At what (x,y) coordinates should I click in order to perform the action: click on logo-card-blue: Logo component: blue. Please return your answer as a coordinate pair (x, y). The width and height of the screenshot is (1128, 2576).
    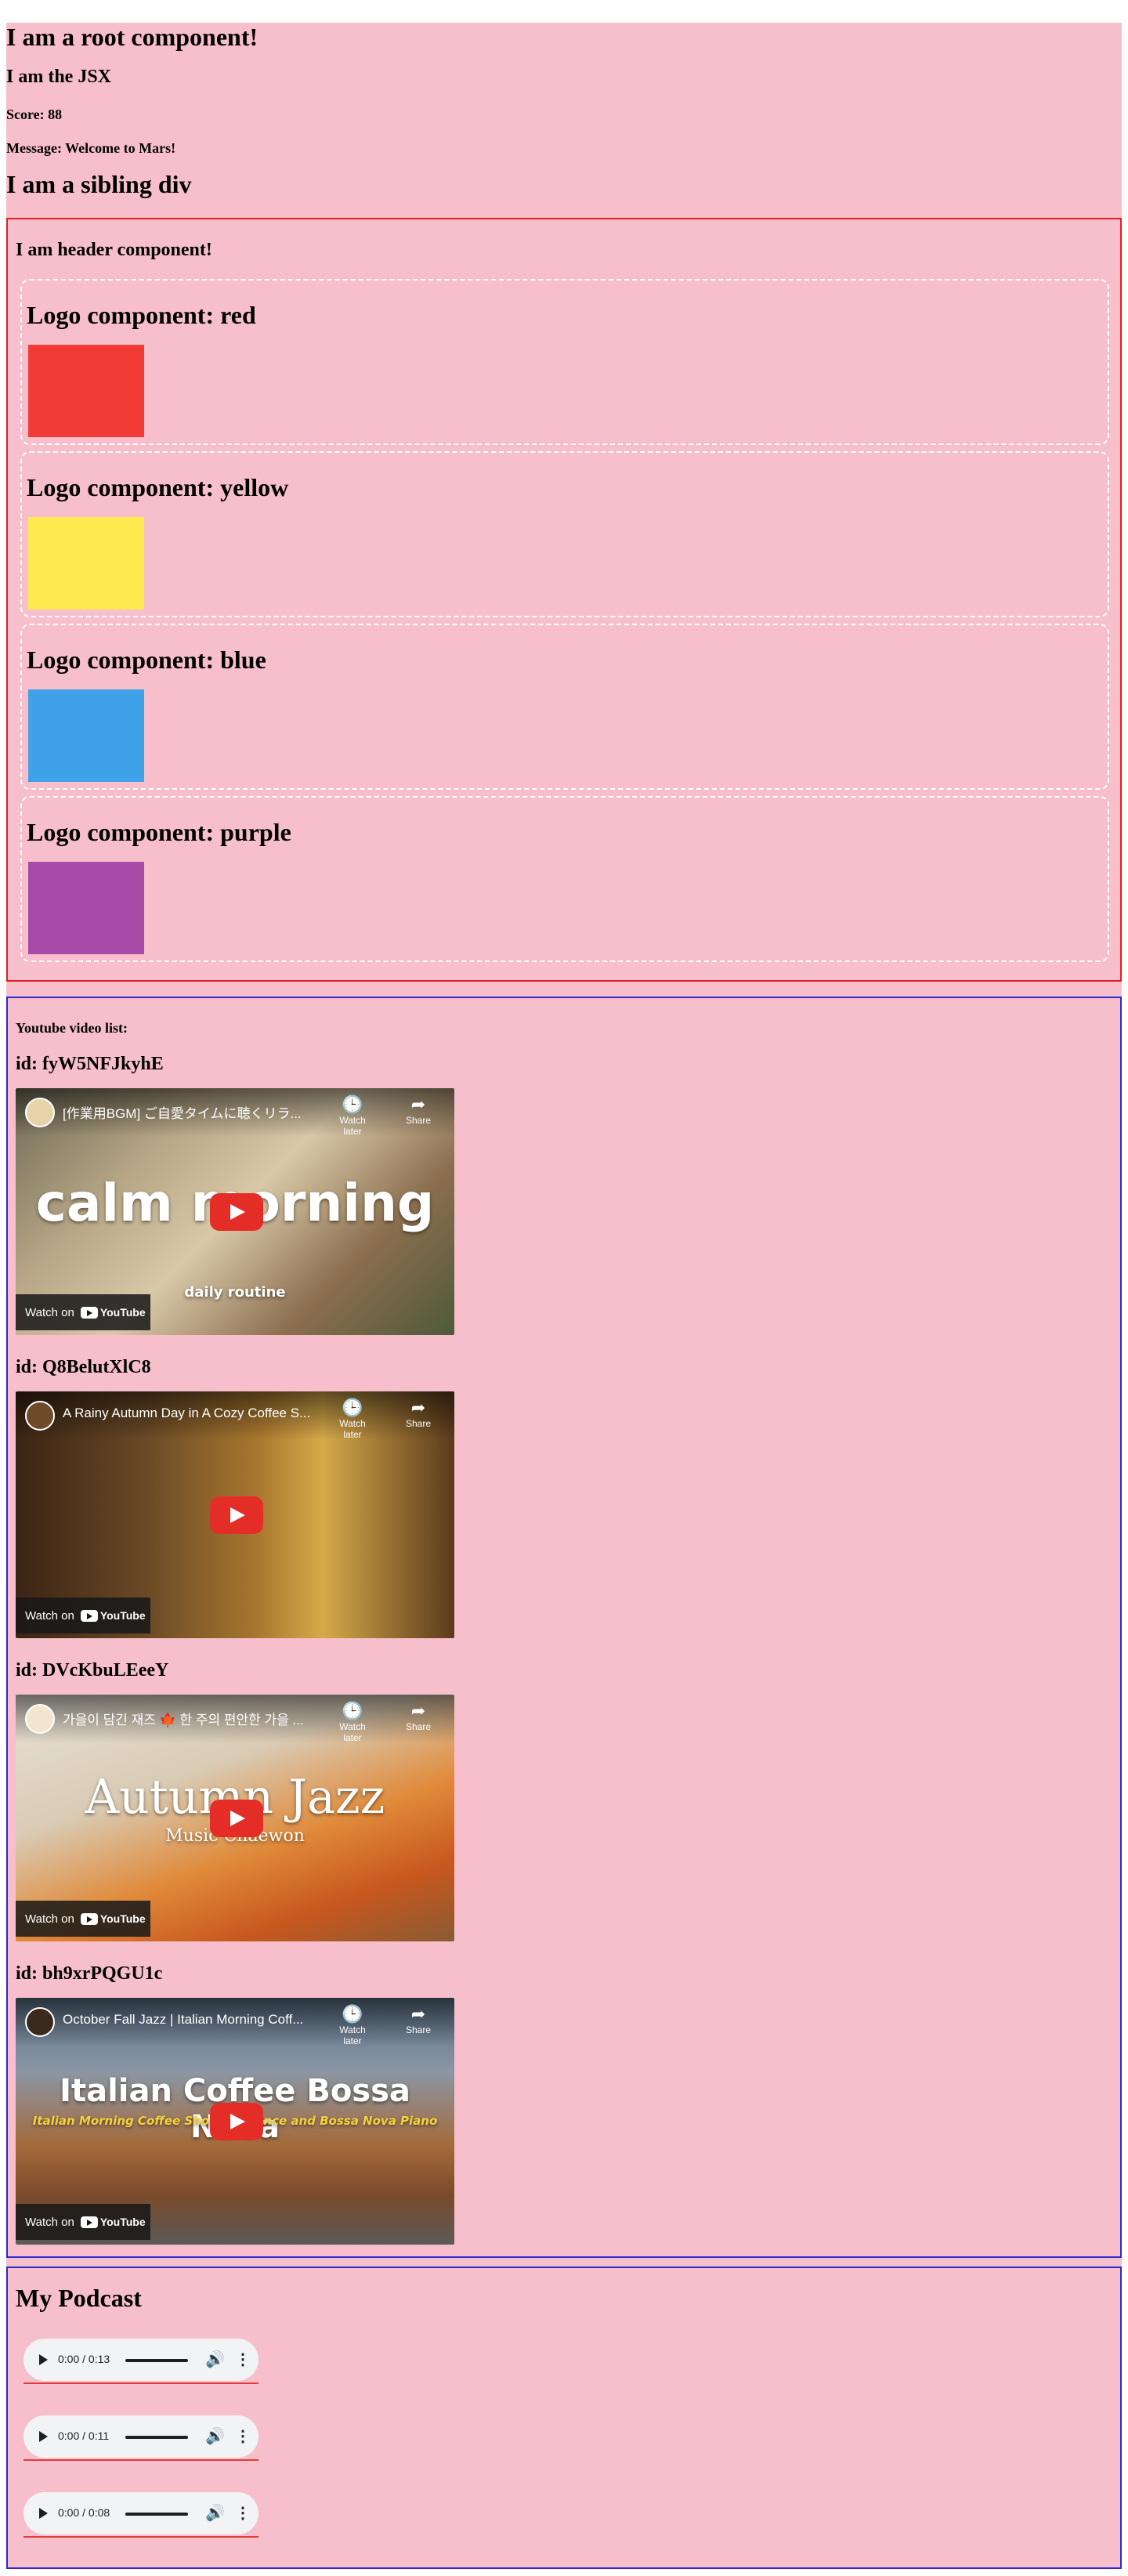
    Looking at the image, I should click on (564, 707).